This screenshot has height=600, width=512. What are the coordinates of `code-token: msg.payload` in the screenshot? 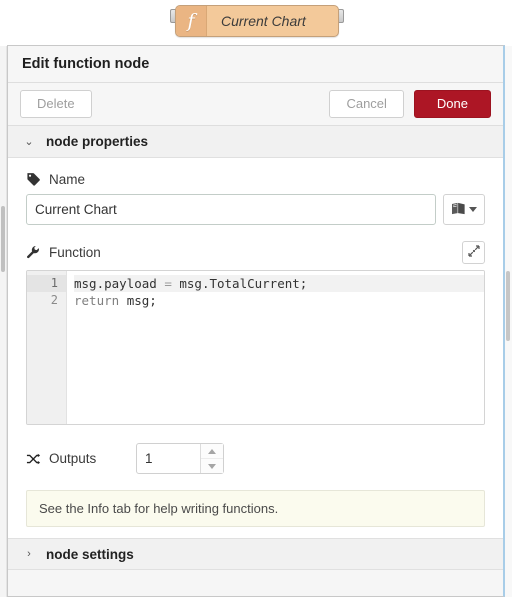 It's located at (119, 283).